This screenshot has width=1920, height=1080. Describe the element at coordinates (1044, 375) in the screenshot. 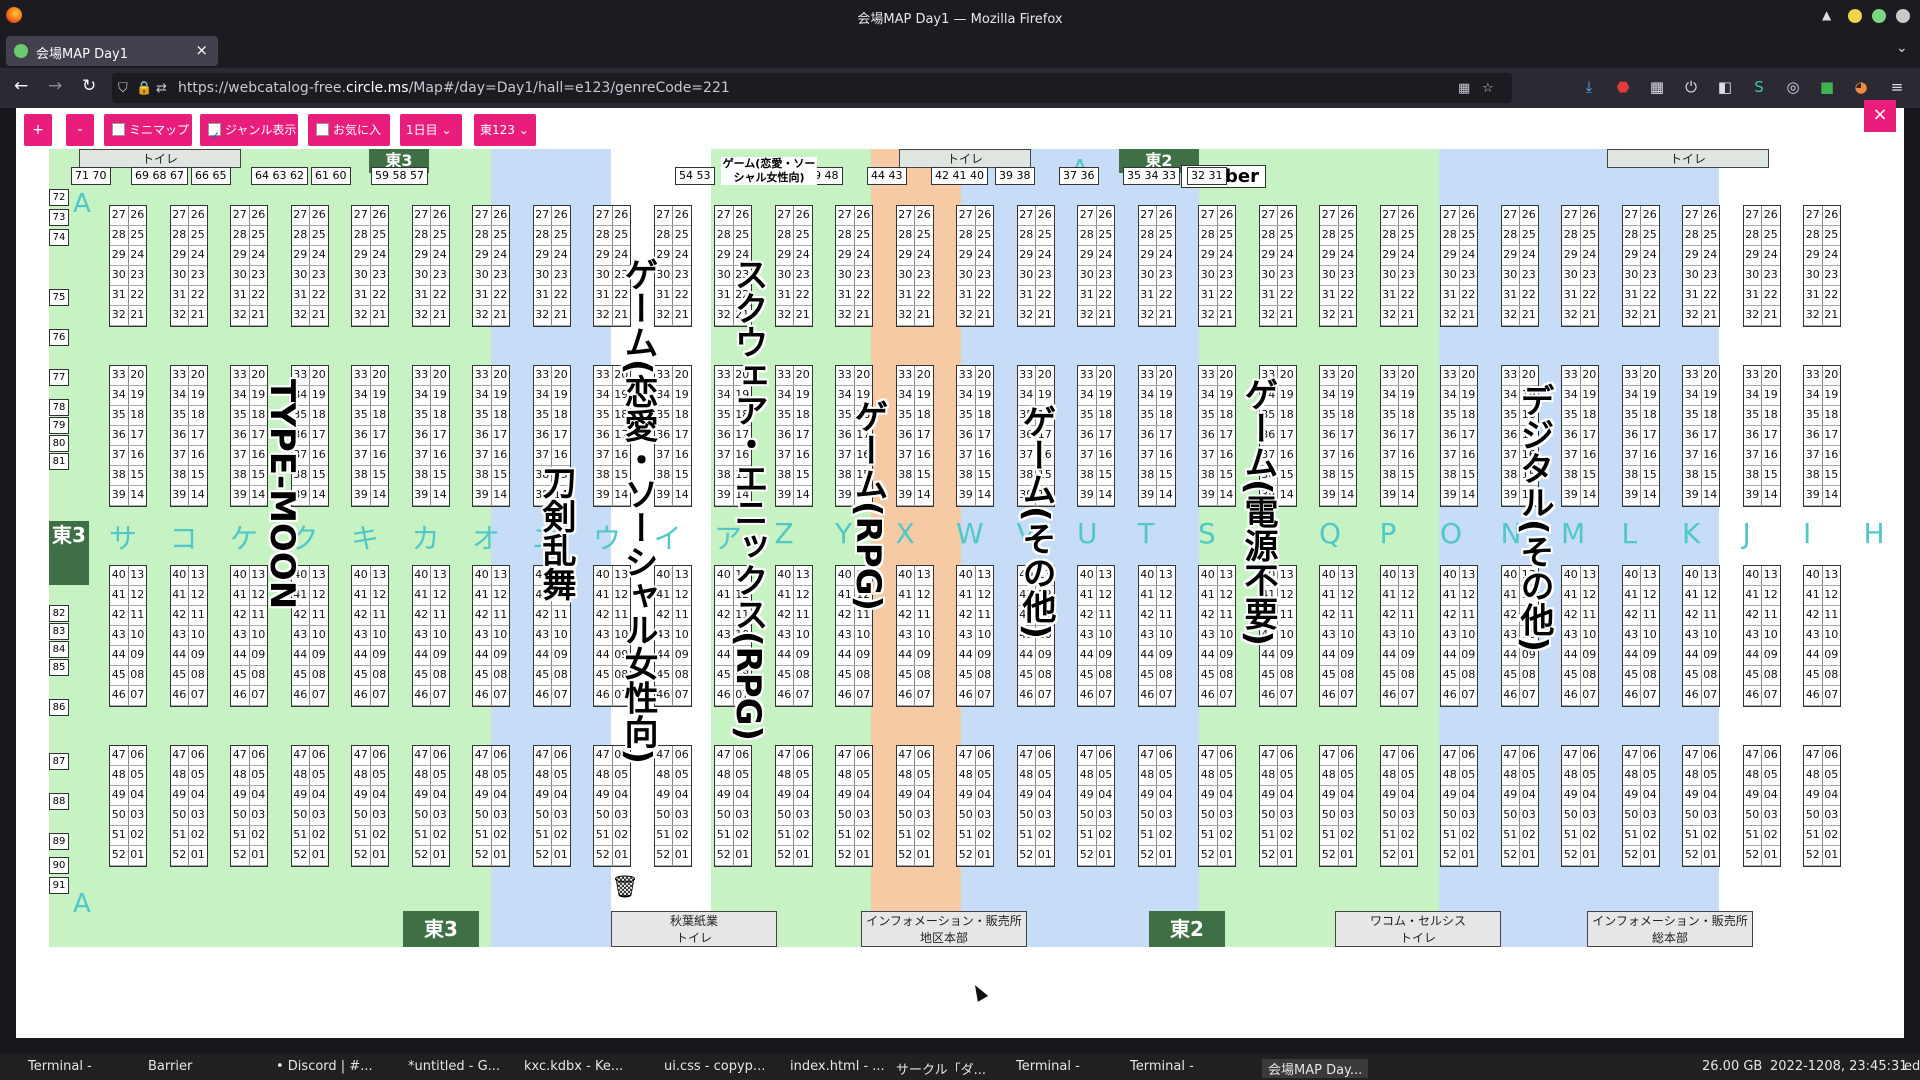

I see `booth-space: 20` at that location.